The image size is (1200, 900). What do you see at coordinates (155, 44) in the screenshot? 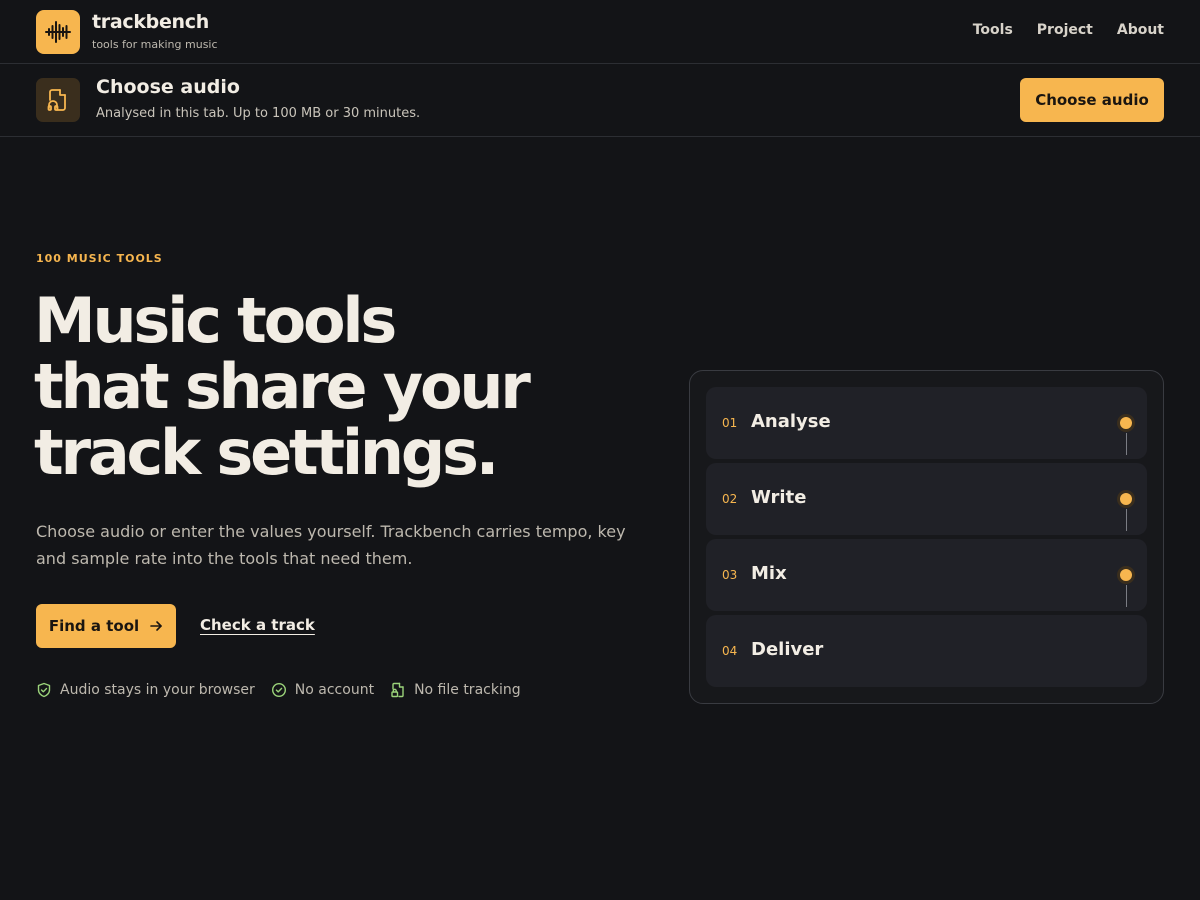
I see `brand-tagline: tools for making music` at bounding box center [155, 44].